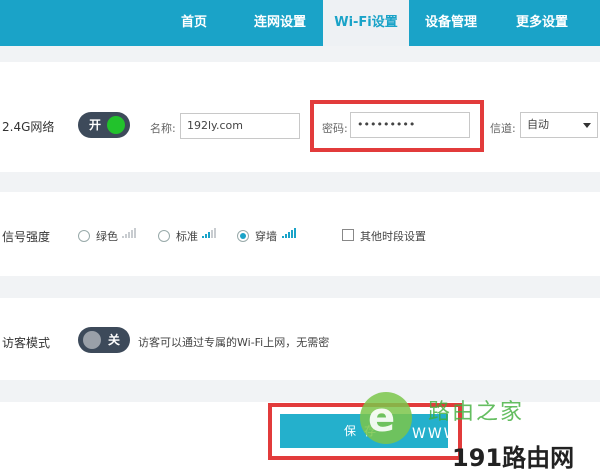 The image size is (600, 470). I want to click on top-nav: 首页 连网设置 Wi-Fi设置 设备管理 更多设置, so click(300, 23).